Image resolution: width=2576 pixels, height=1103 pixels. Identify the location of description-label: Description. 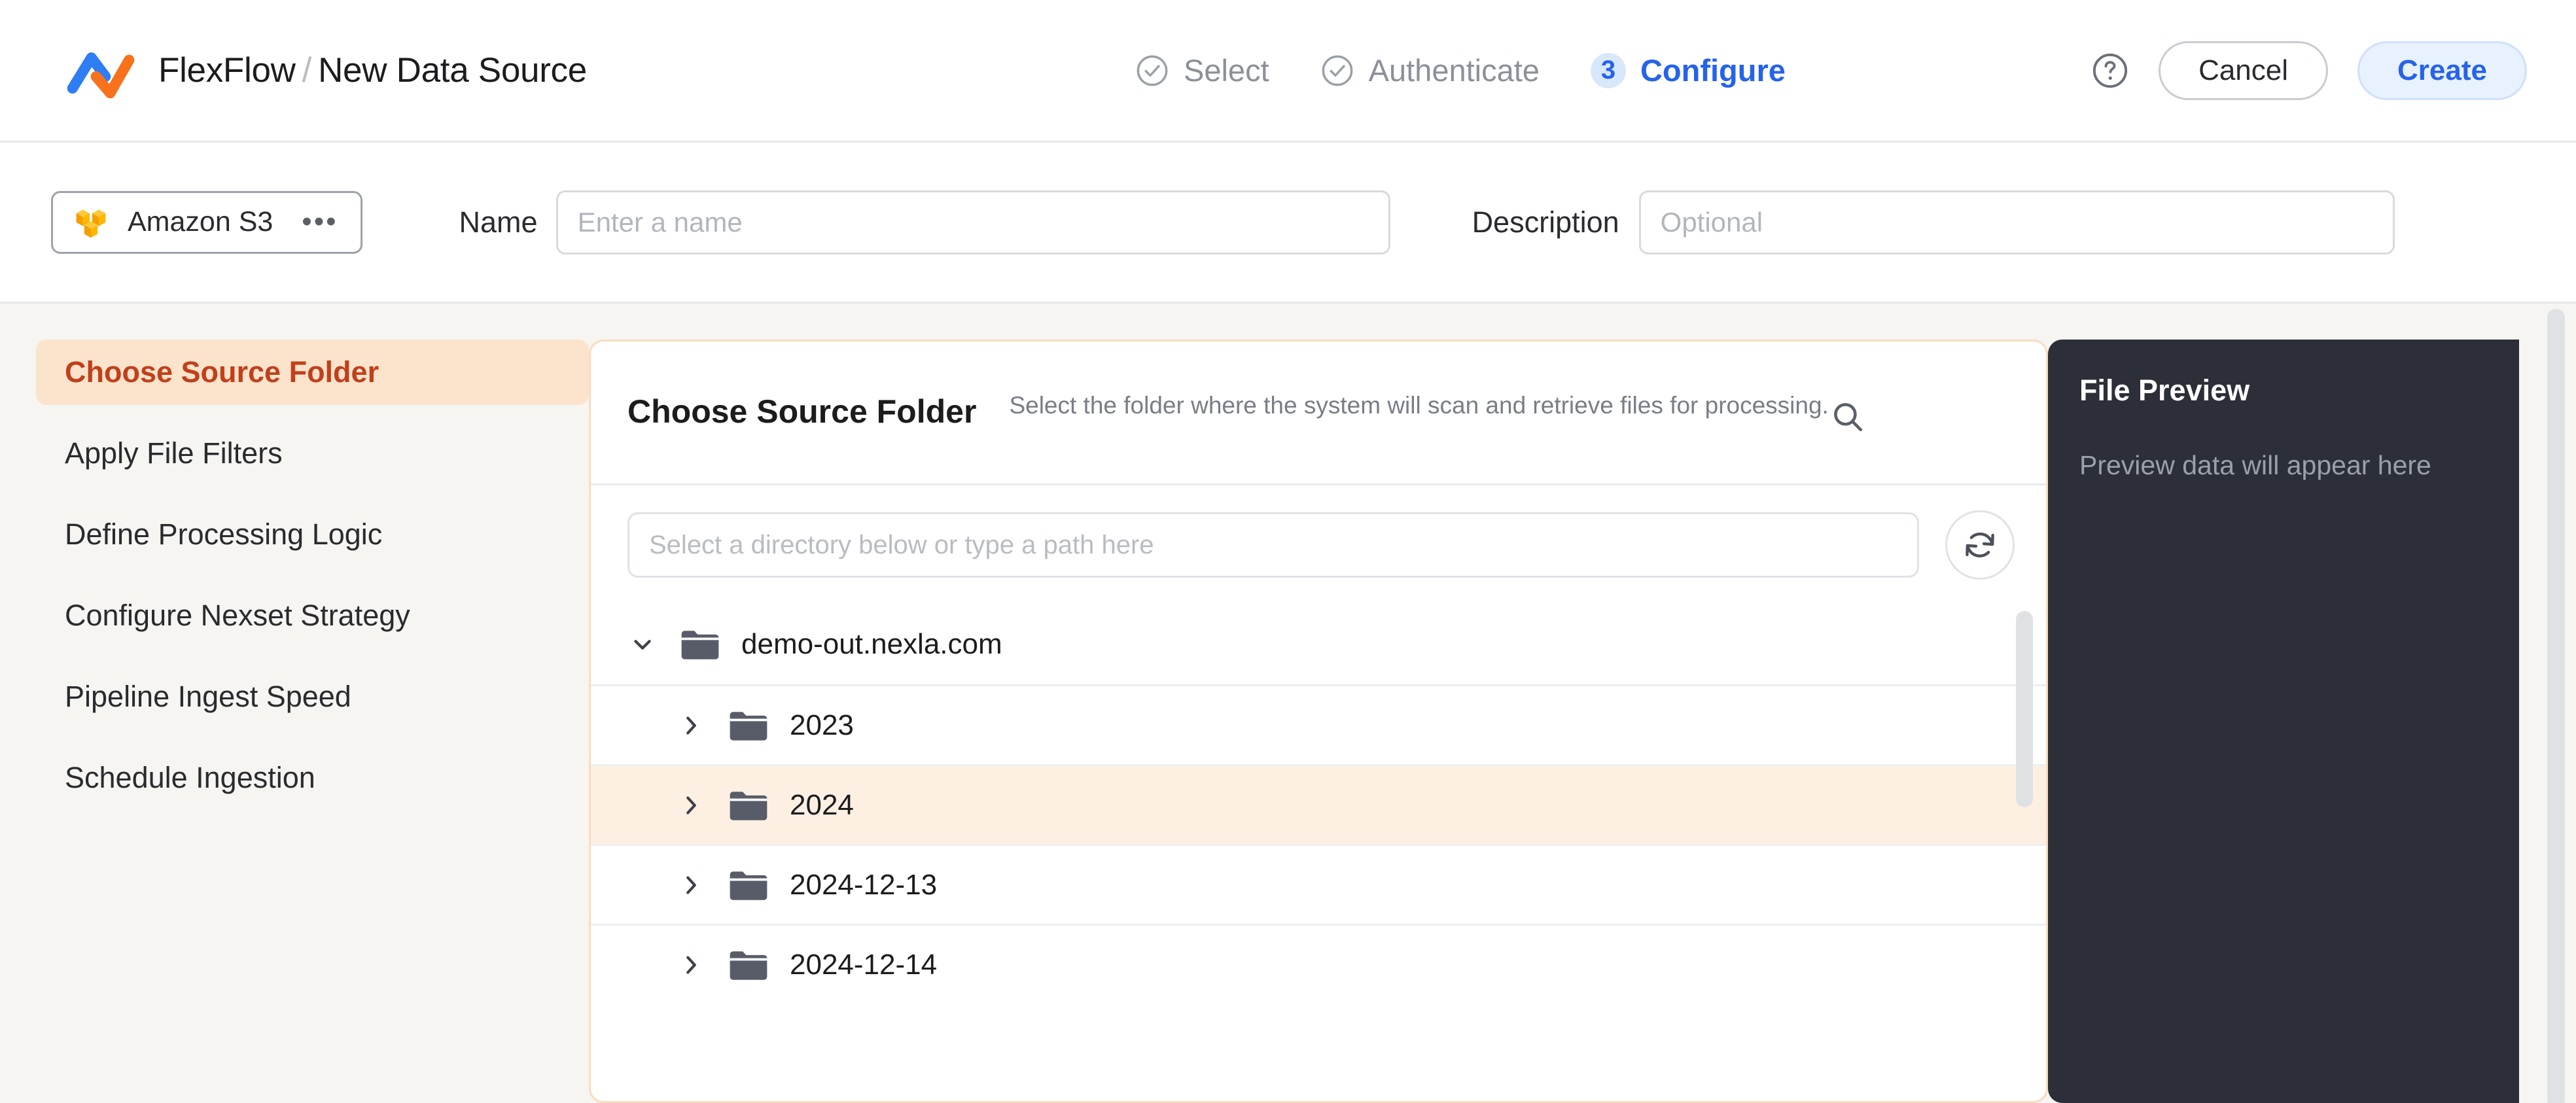
(1545, 222).